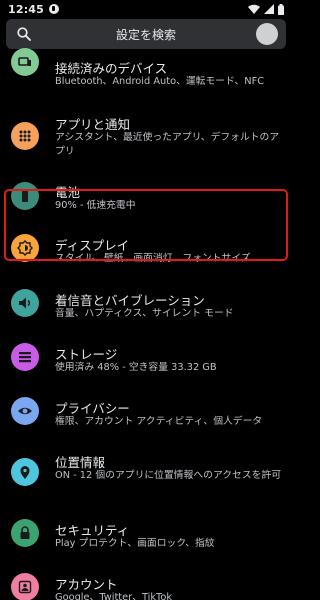 The width and height of the screenshot is (320, 600). I want to click on search-icon, so click(24, 34).